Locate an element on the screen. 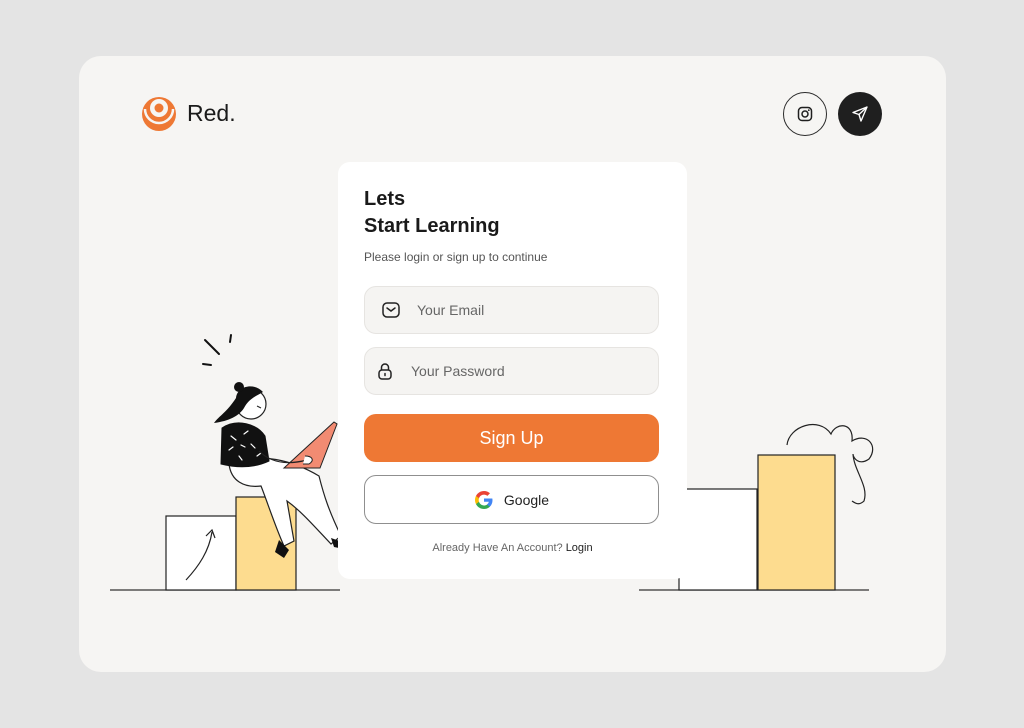 Image resolution: width=1024 pixels, height=728 pixels. signup-button: Sign Up is located at coordinates (511, 438).